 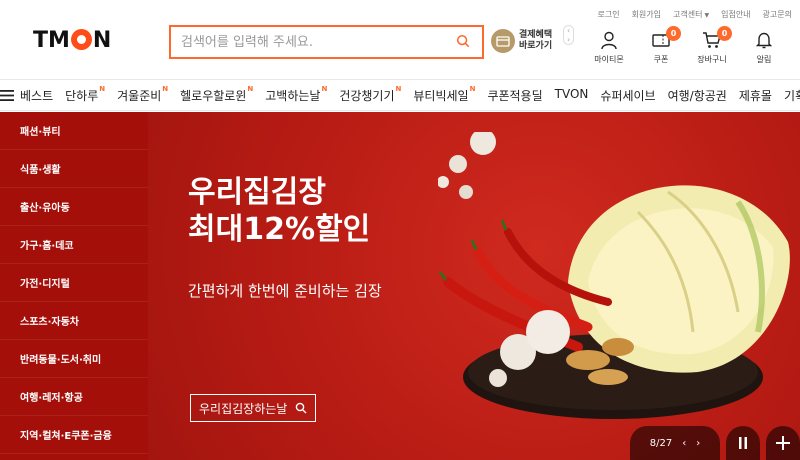 What do you see at coordinates (735, 14) in the screenshot?
I see `store-info-link: 입점안내` at bounding box center [735, 14].